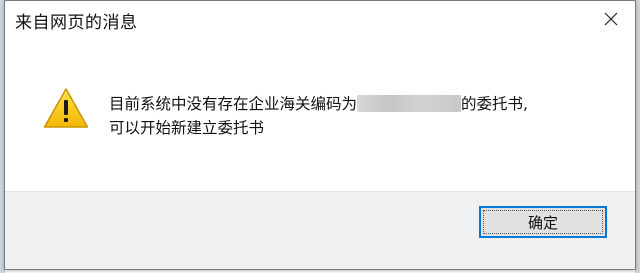 This screenshot has width=640, height=273. I want to click on ok-button: 确定, so click(543, 222).